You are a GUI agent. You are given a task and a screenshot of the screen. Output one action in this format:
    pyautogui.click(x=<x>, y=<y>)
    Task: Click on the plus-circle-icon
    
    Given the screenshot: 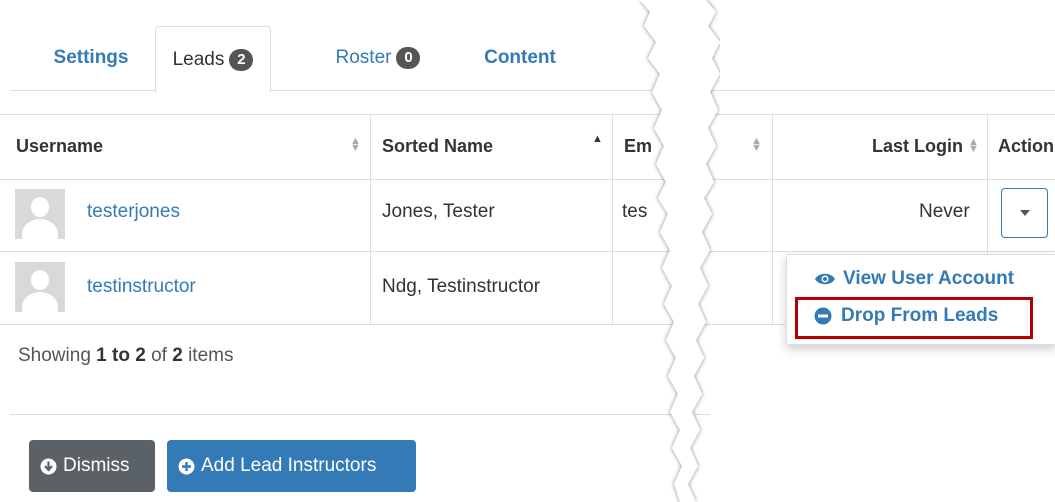 What is the action you would take?
    pyautogui.click(x=186, y=466)
    